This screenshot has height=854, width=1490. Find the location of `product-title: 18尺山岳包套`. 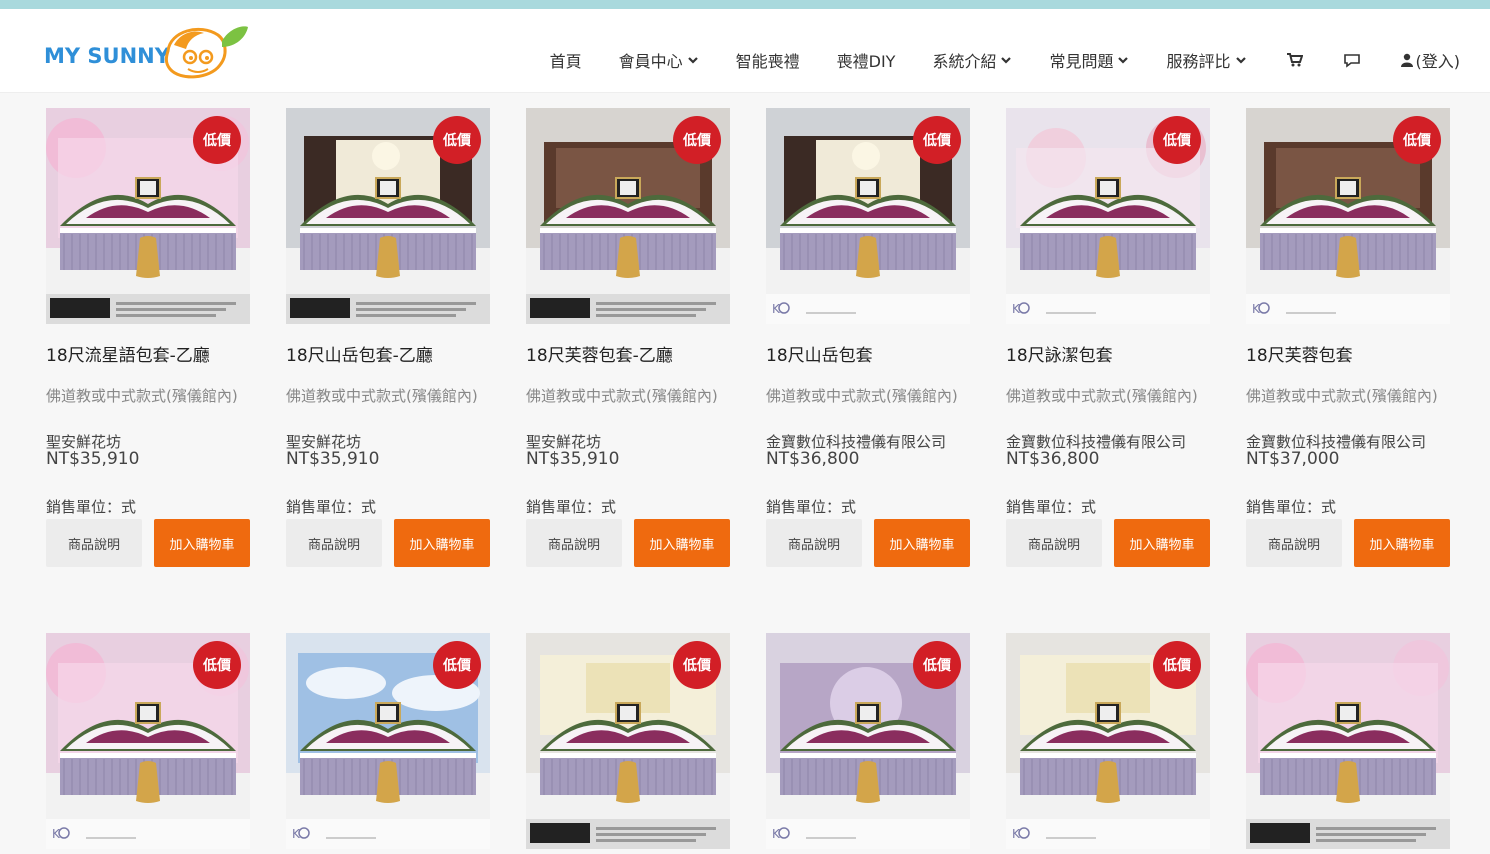

product-title: 18尺山岳包套 is located at coordinates (819, 353).